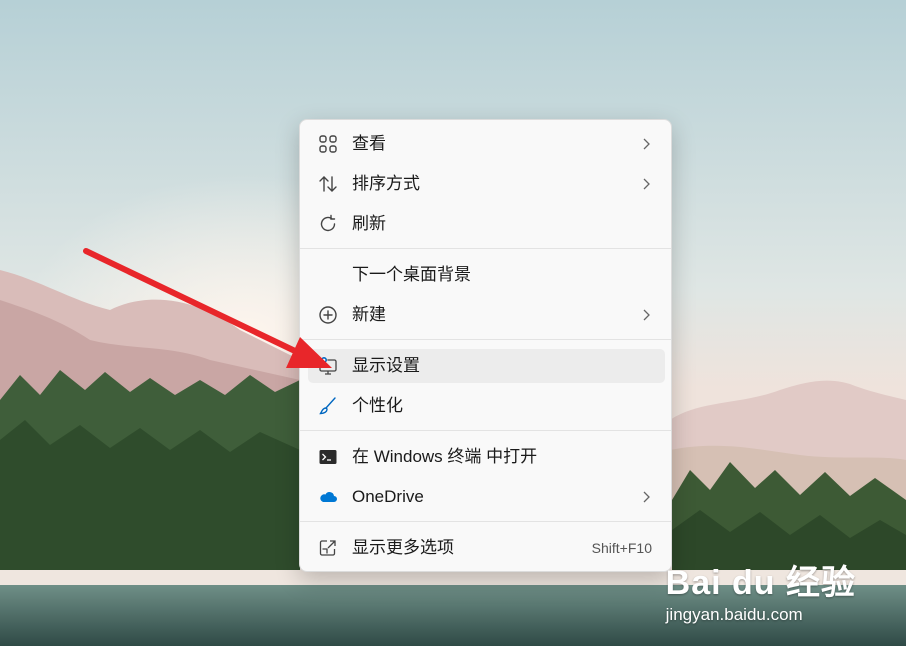  What do you see at coordinates (445, 456) in the screenshot?
I see `menu-item-label: 在 Windows 终端 中打开` at bounding box center [445, 456].